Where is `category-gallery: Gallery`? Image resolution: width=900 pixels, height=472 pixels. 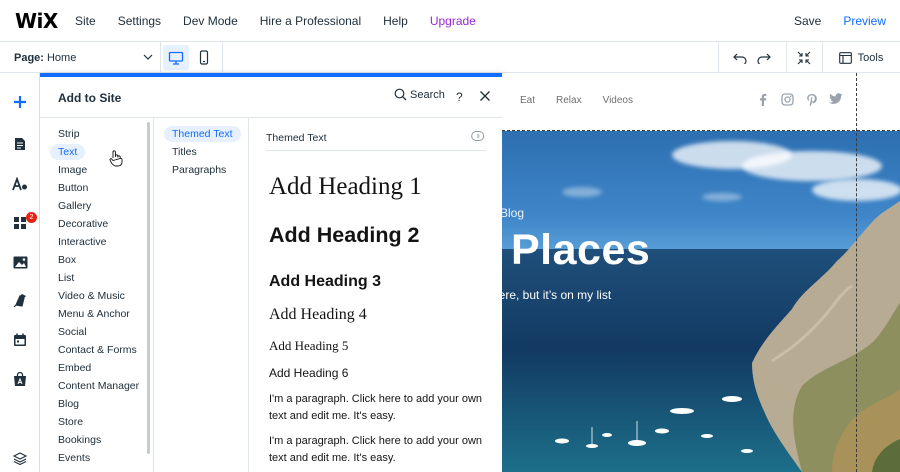 category-gallery: Gallery is located at coordinates (74, 206).